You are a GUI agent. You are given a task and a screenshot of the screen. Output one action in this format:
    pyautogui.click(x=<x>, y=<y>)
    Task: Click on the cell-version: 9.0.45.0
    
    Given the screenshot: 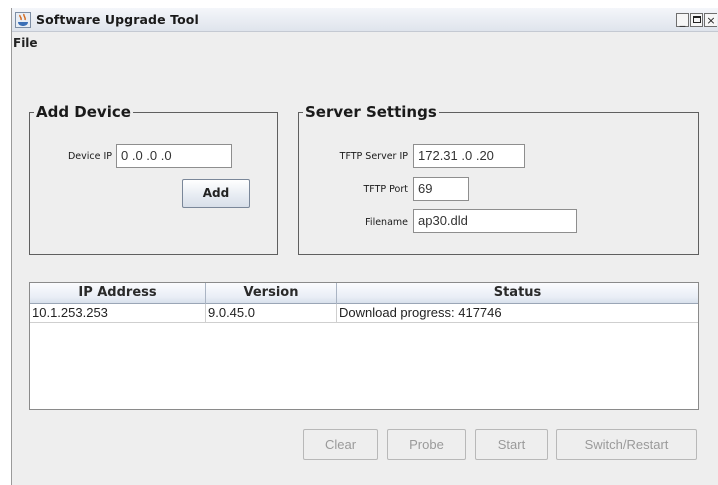 What is the action you would take?
    pyautogui.click(x=271, y=313)
    